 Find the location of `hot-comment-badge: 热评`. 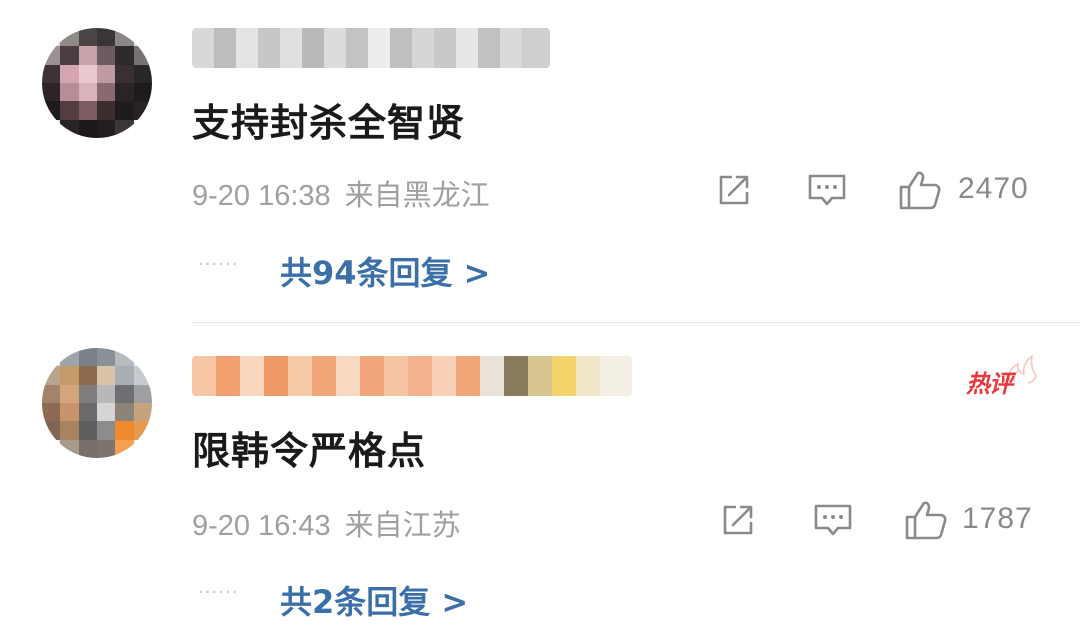

hot-comment-badge: 热评 is located at coordinates (1002, 377).